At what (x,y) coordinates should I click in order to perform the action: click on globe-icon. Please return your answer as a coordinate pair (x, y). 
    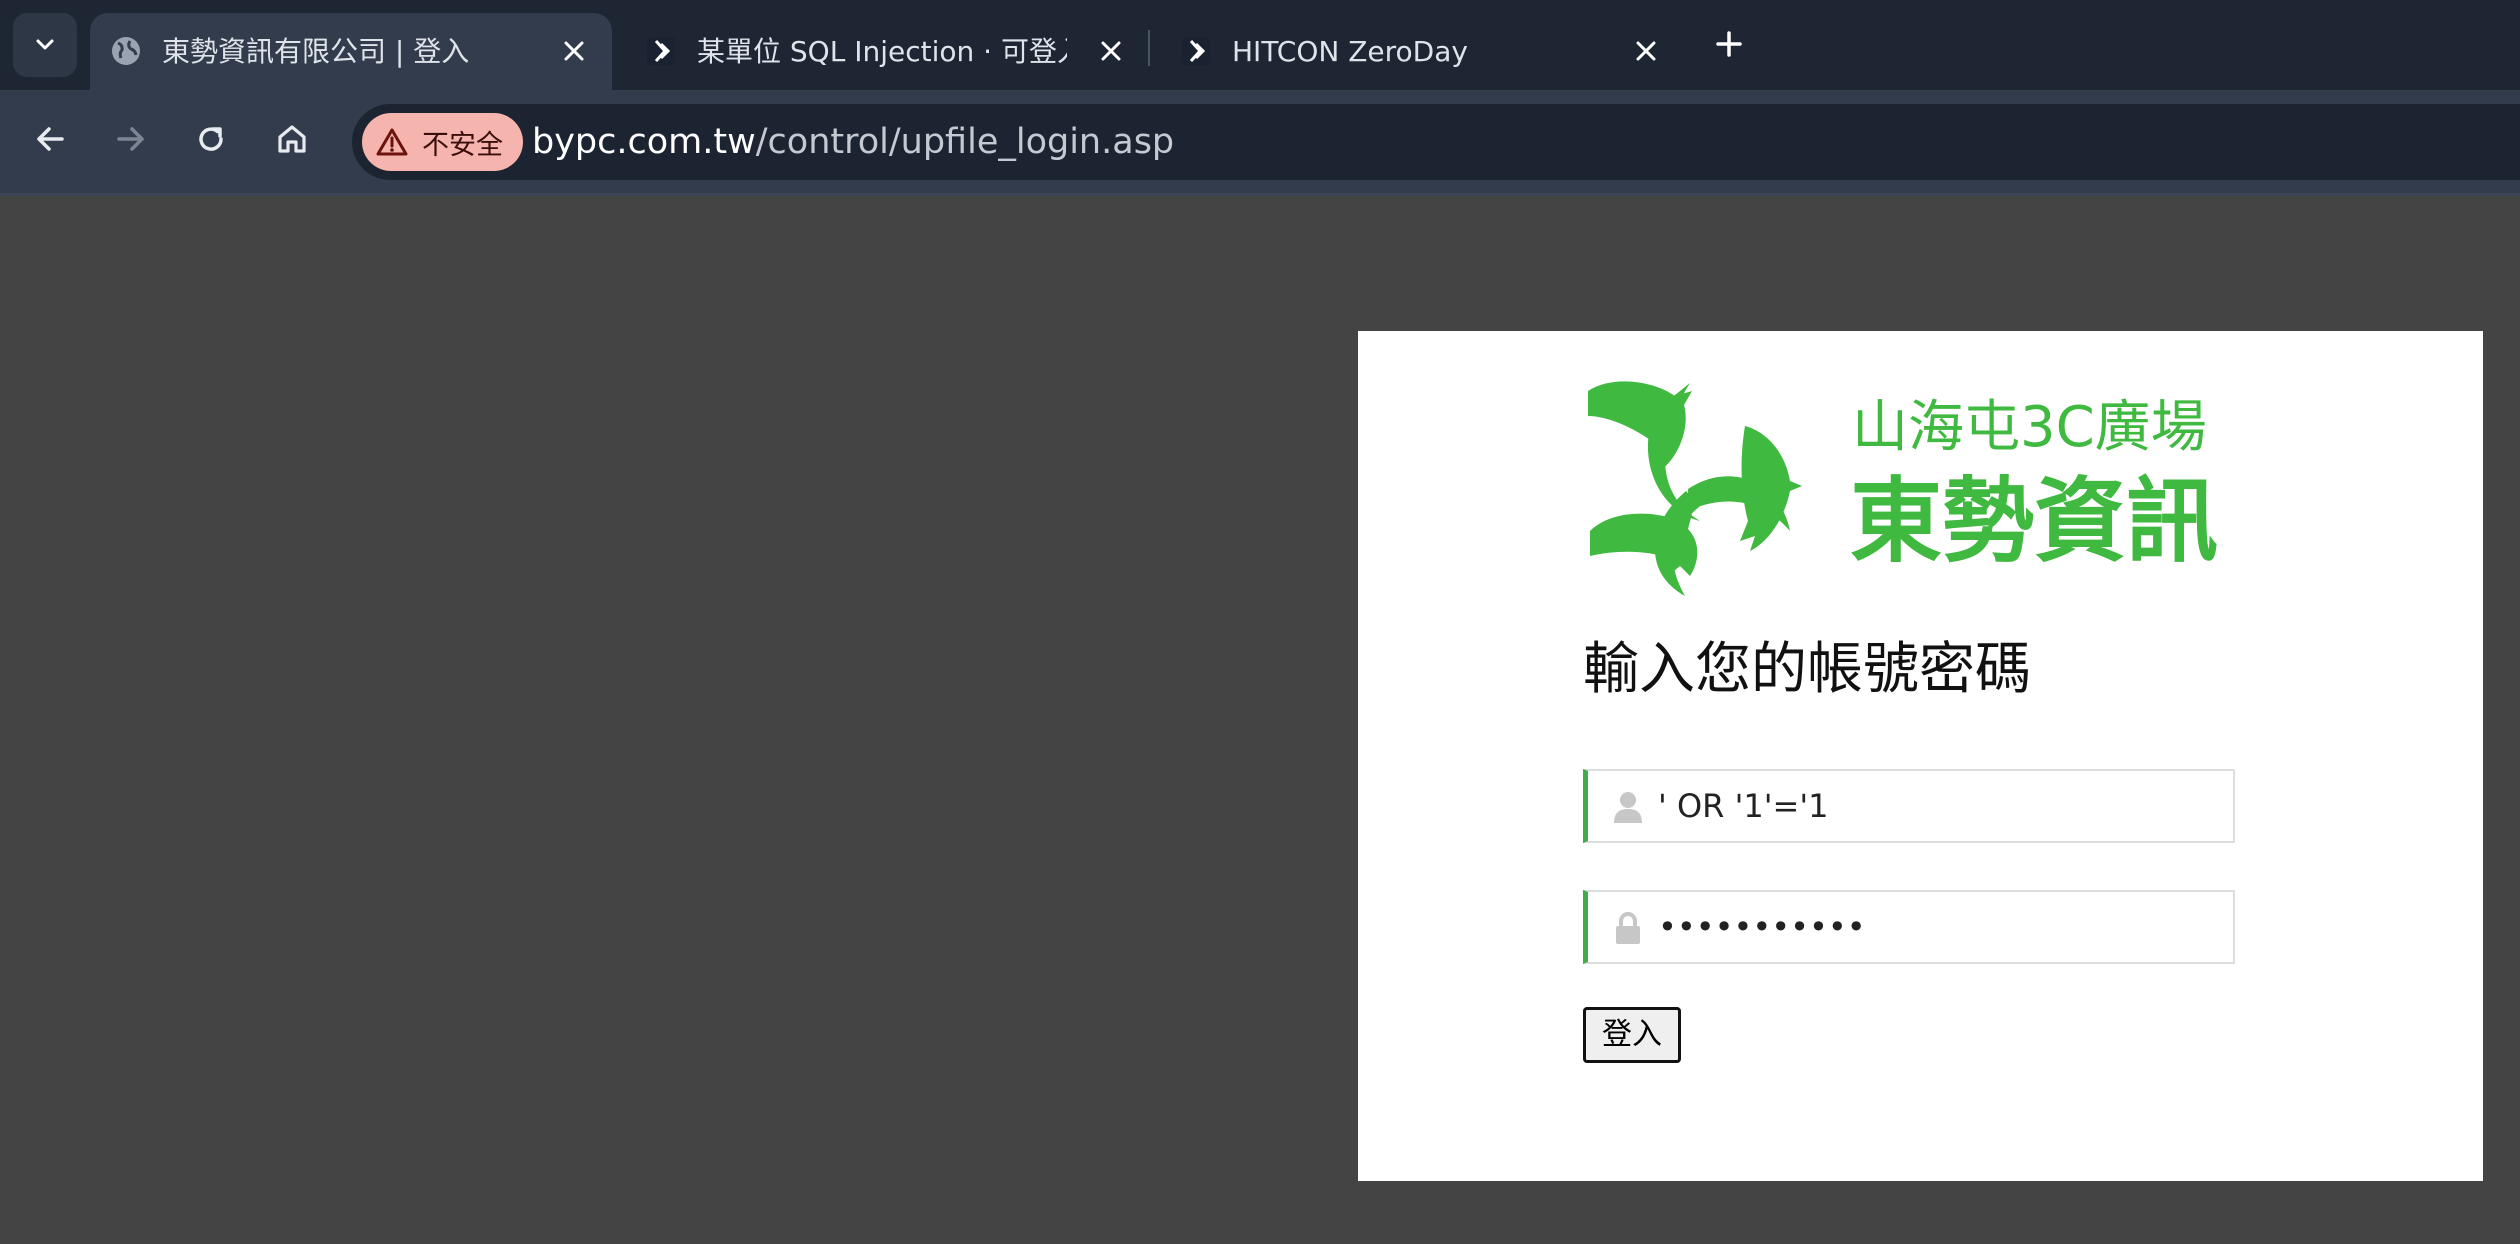
    Looking at the image, I should click on (126, 51).